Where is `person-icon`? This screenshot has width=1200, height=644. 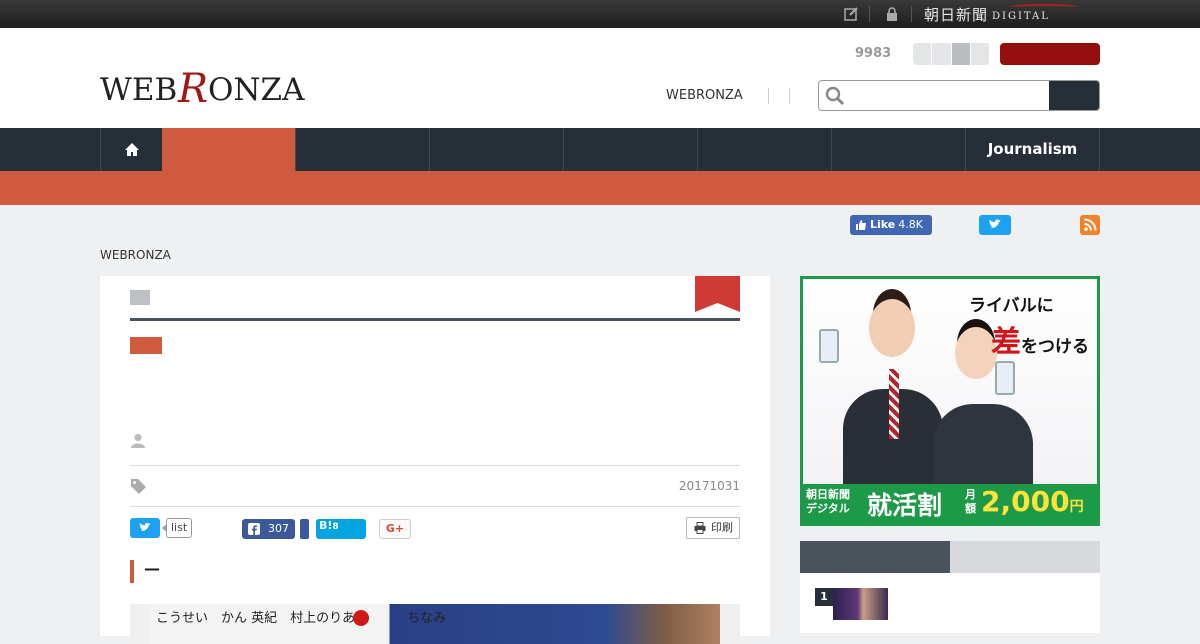
person-icon is located at coordinates (138, 440).